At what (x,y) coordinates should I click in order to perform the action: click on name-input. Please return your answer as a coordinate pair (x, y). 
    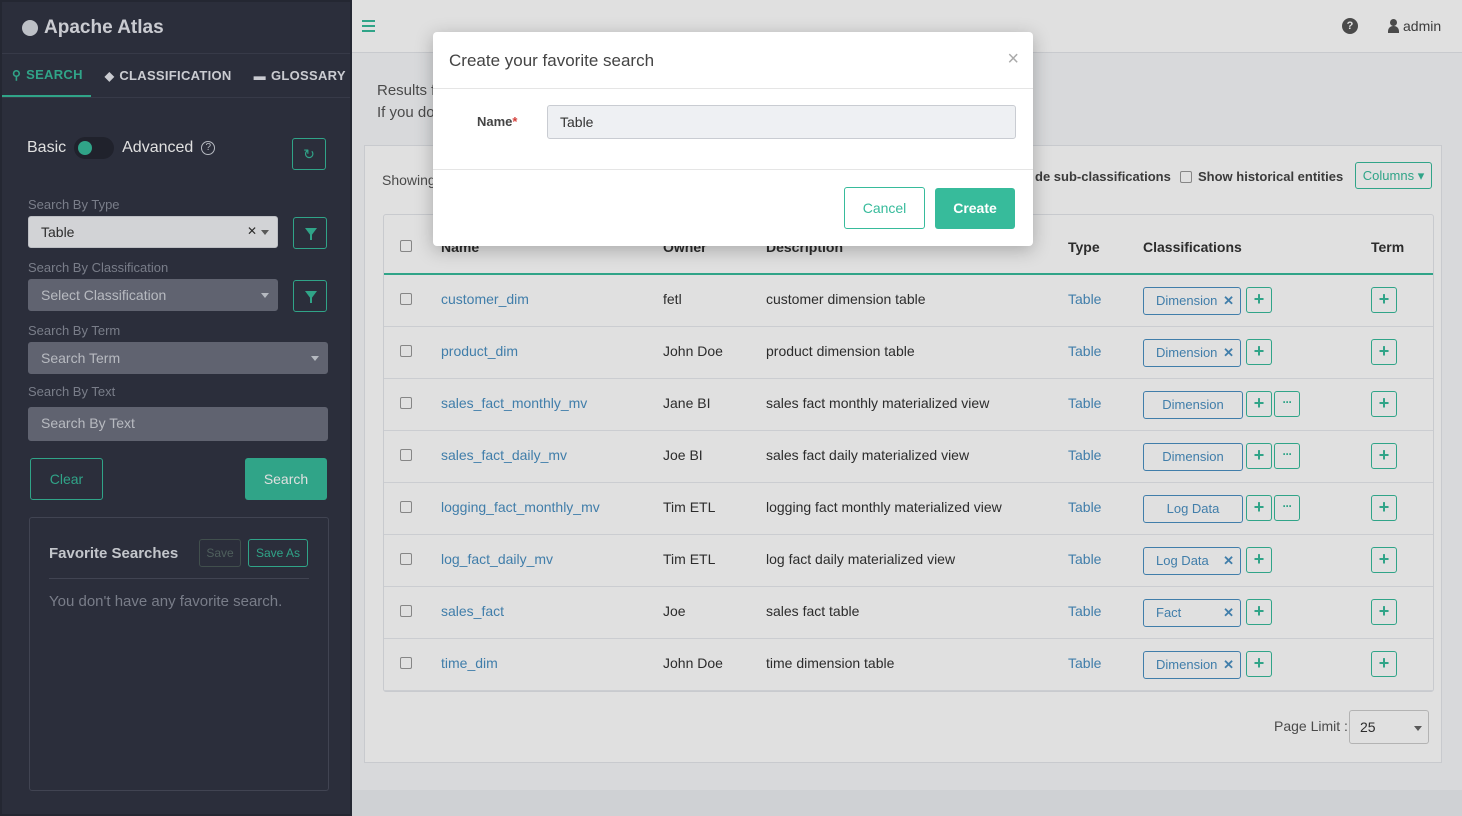
    Looking at the image, I should click on (781, 122).